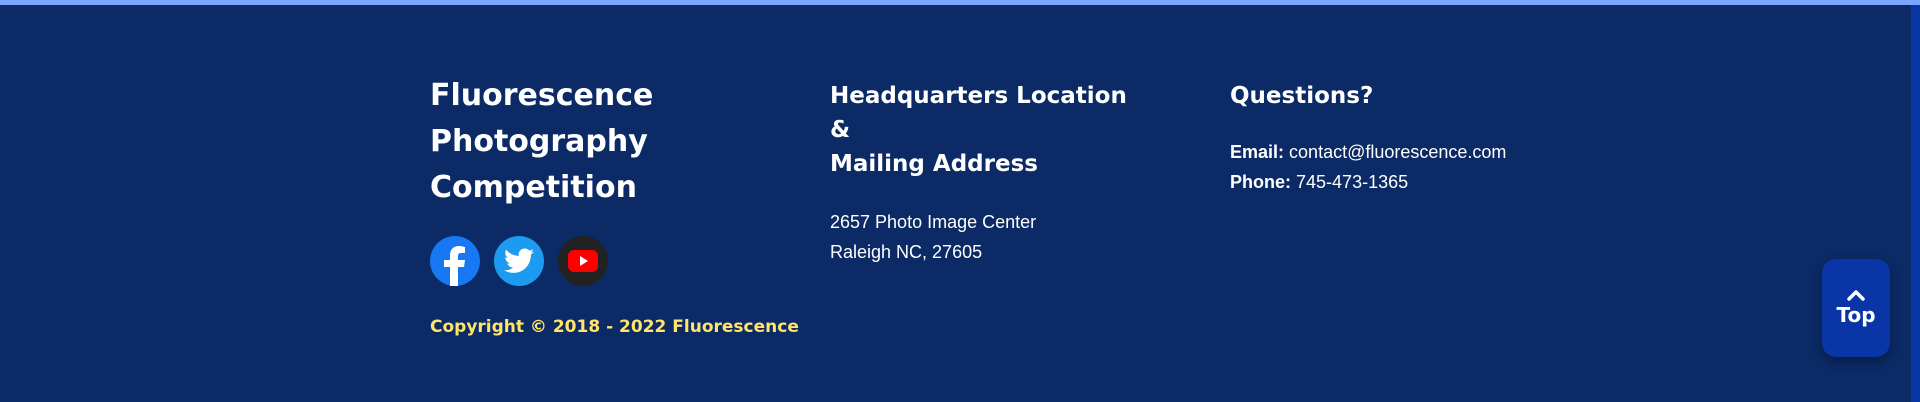  I want to click on headquarters-heading-line-1: Headquarters Location &, so click(978, 113).